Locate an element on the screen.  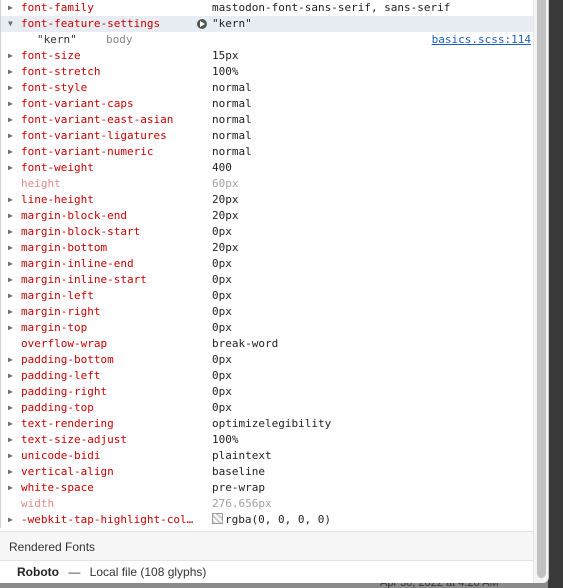
property-value: mastodon-font-sans-serif, sans-serif is located at coordinates (331, 7).